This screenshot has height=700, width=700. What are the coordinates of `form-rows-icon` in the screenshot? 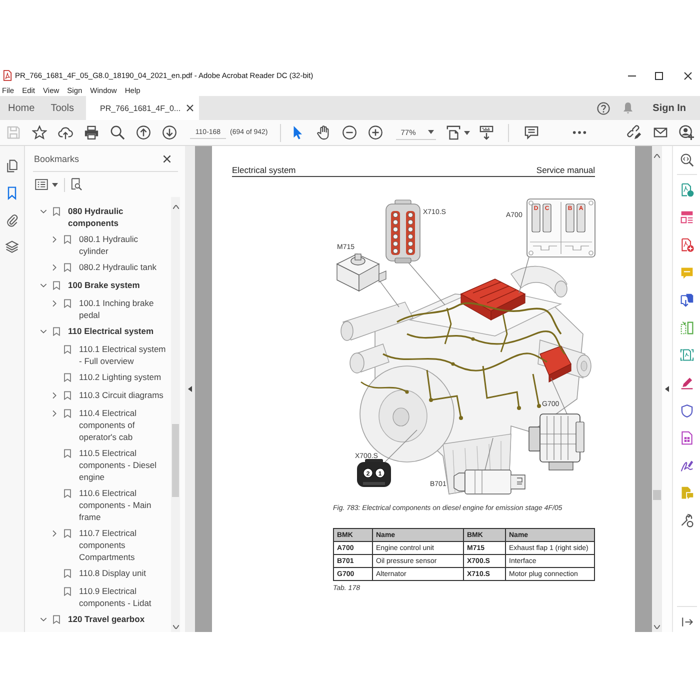 It's located at (687, 217).